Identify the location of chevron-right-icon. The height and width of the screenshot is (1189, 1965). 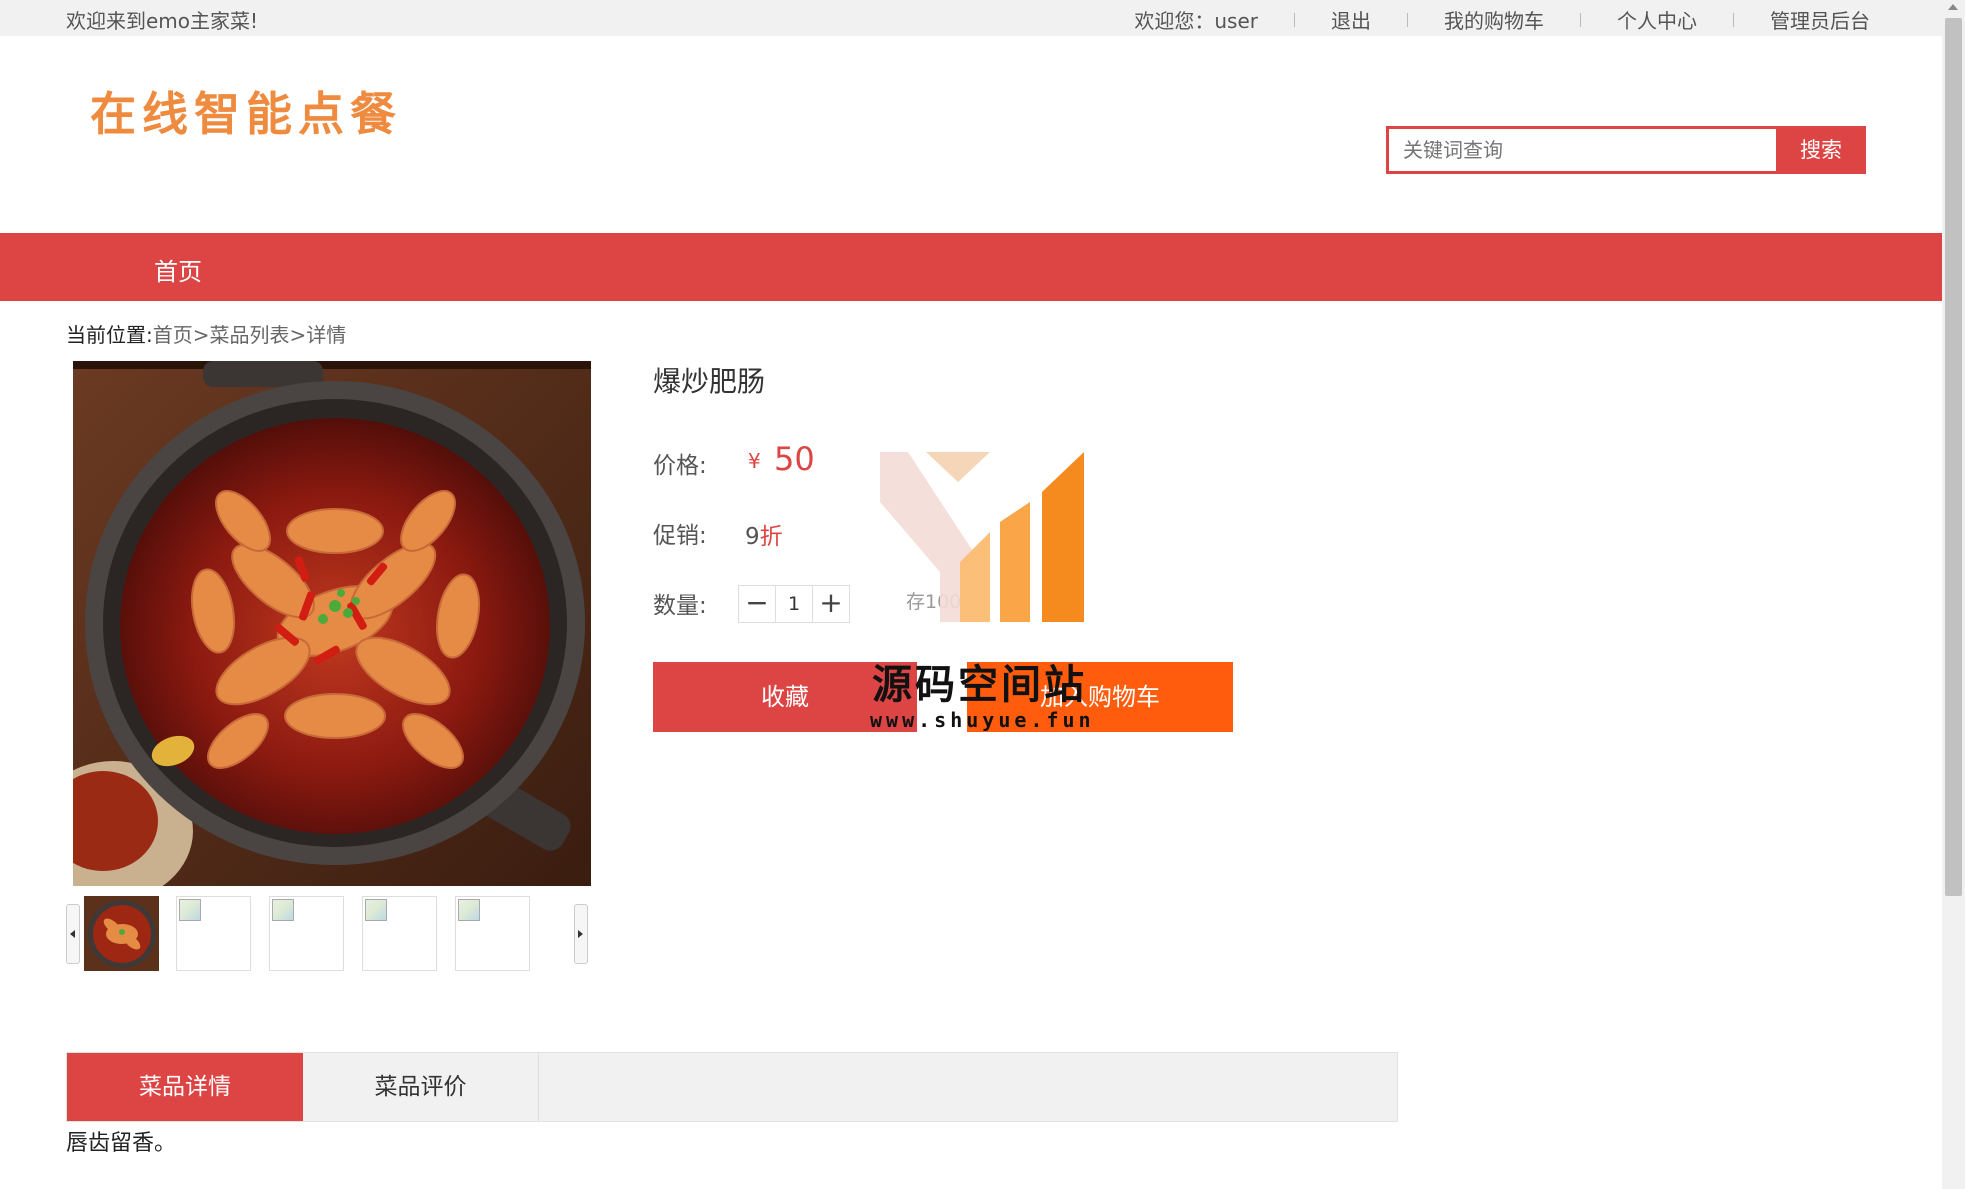
(580, 934).